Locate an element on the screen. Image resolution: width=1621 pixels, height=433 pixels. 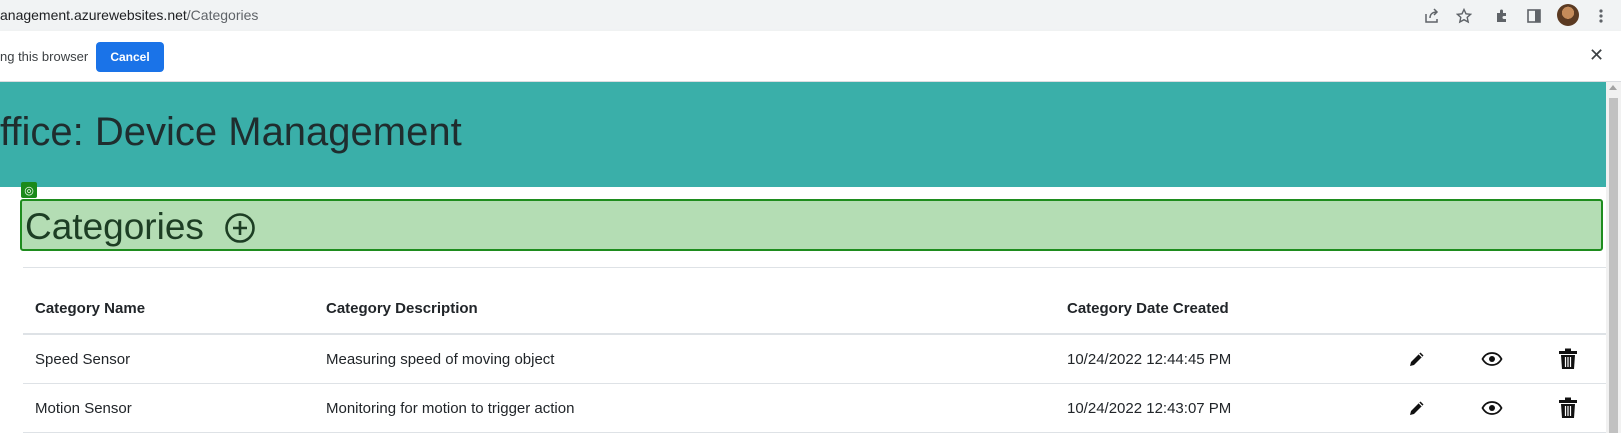
url-field: anagement.azurewebsites.net/Categories is located at coordinates (129, 15).